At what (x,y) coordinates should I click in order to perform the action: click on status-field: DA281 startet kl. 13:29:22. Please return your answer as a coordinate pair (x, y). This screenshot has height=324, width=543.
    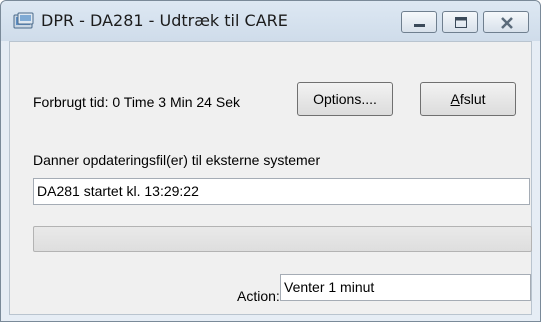
    Looking at the image, I should click on (281, 191).